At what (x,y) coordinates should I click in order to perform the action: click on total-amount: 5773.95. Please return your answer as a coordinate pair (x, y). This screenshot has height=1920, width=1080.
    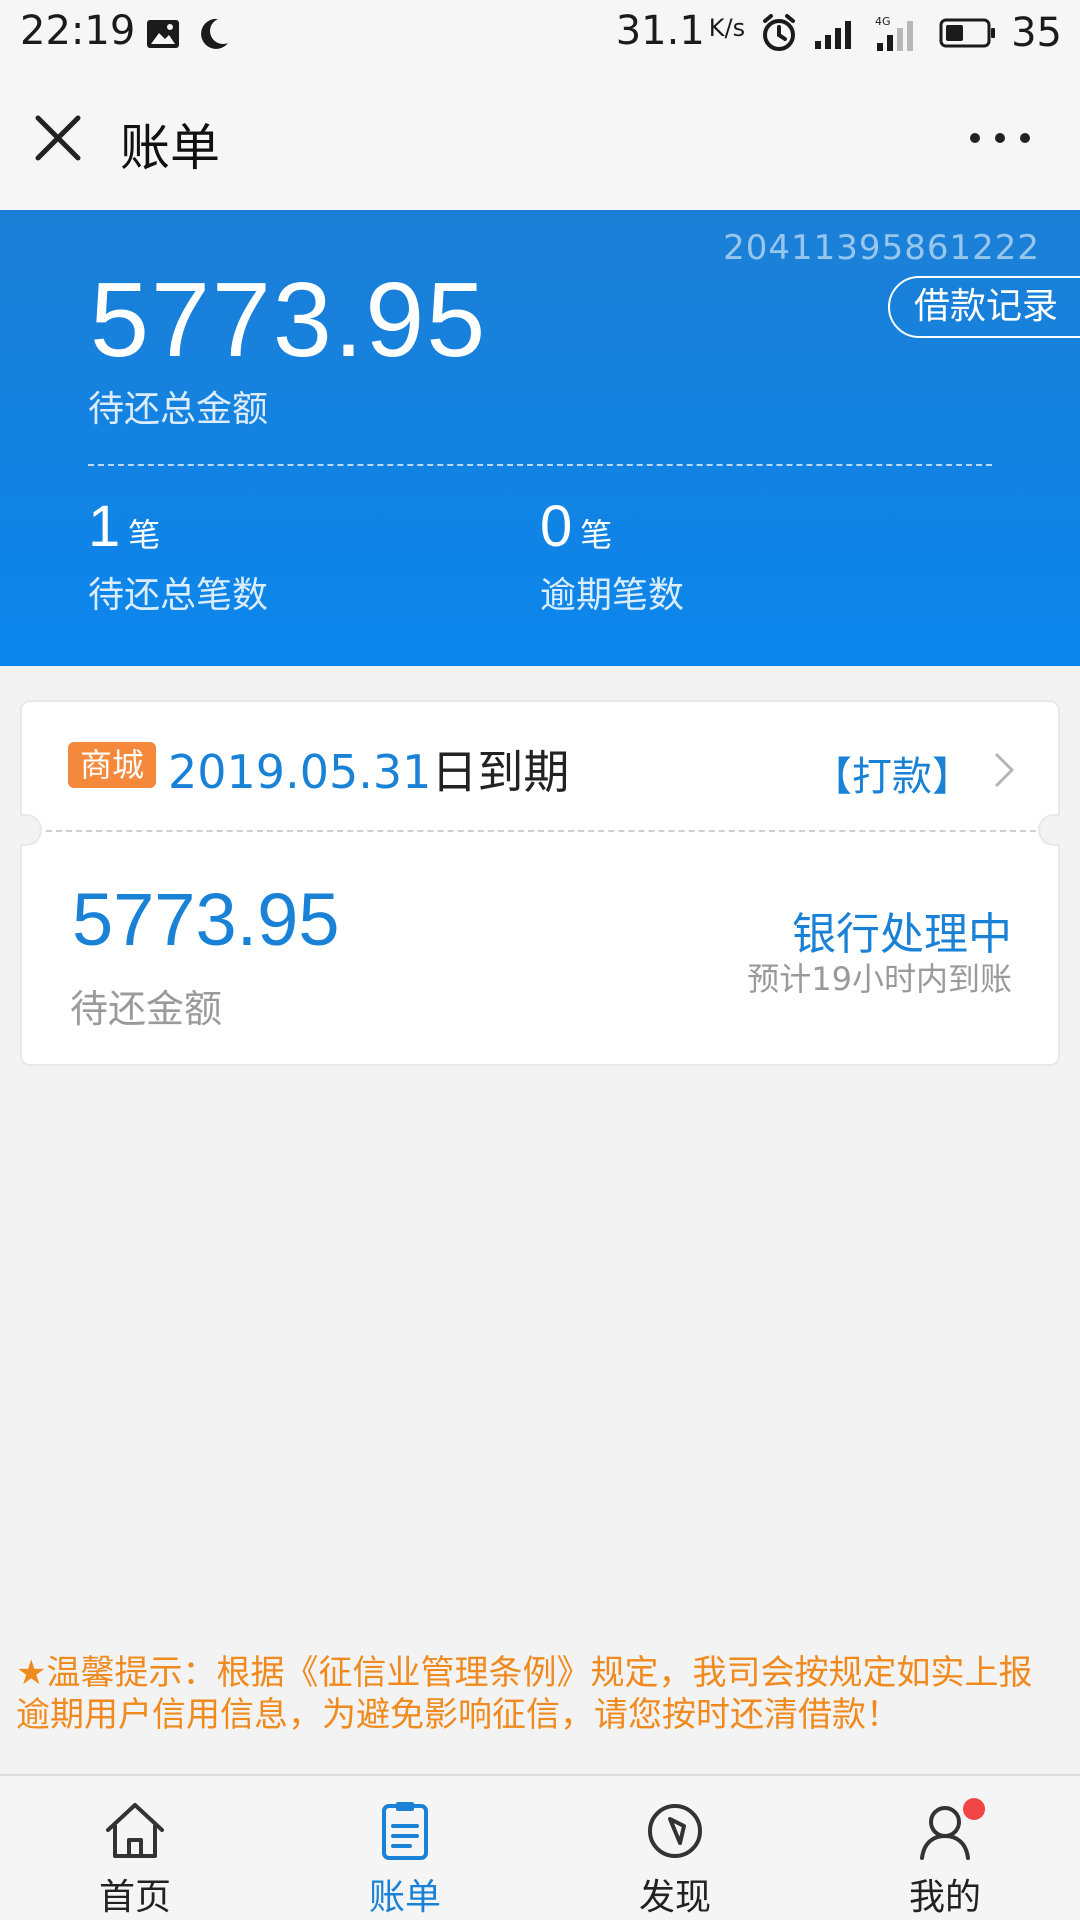
    Looking at the image, I should click on (289, 320).